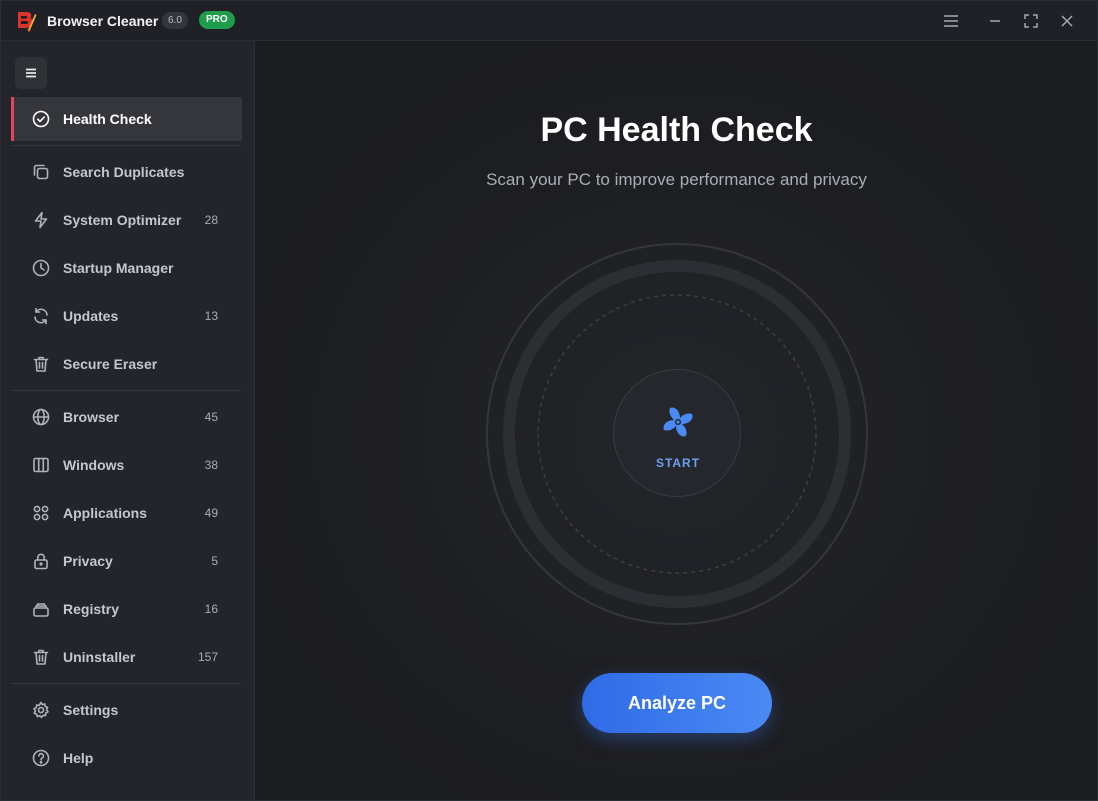 The width and height of the screenshot is (1098, 801). Describe the element at coordinates (211, 513) in the screenshot. I see `sidebar-item-count: 49` at that location.